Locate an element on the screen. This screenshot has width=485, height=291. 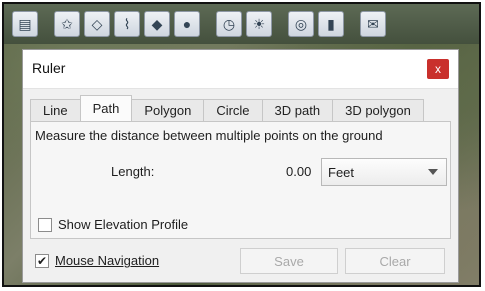
show-elevation-checkbox is located at coordinates (45, 225).